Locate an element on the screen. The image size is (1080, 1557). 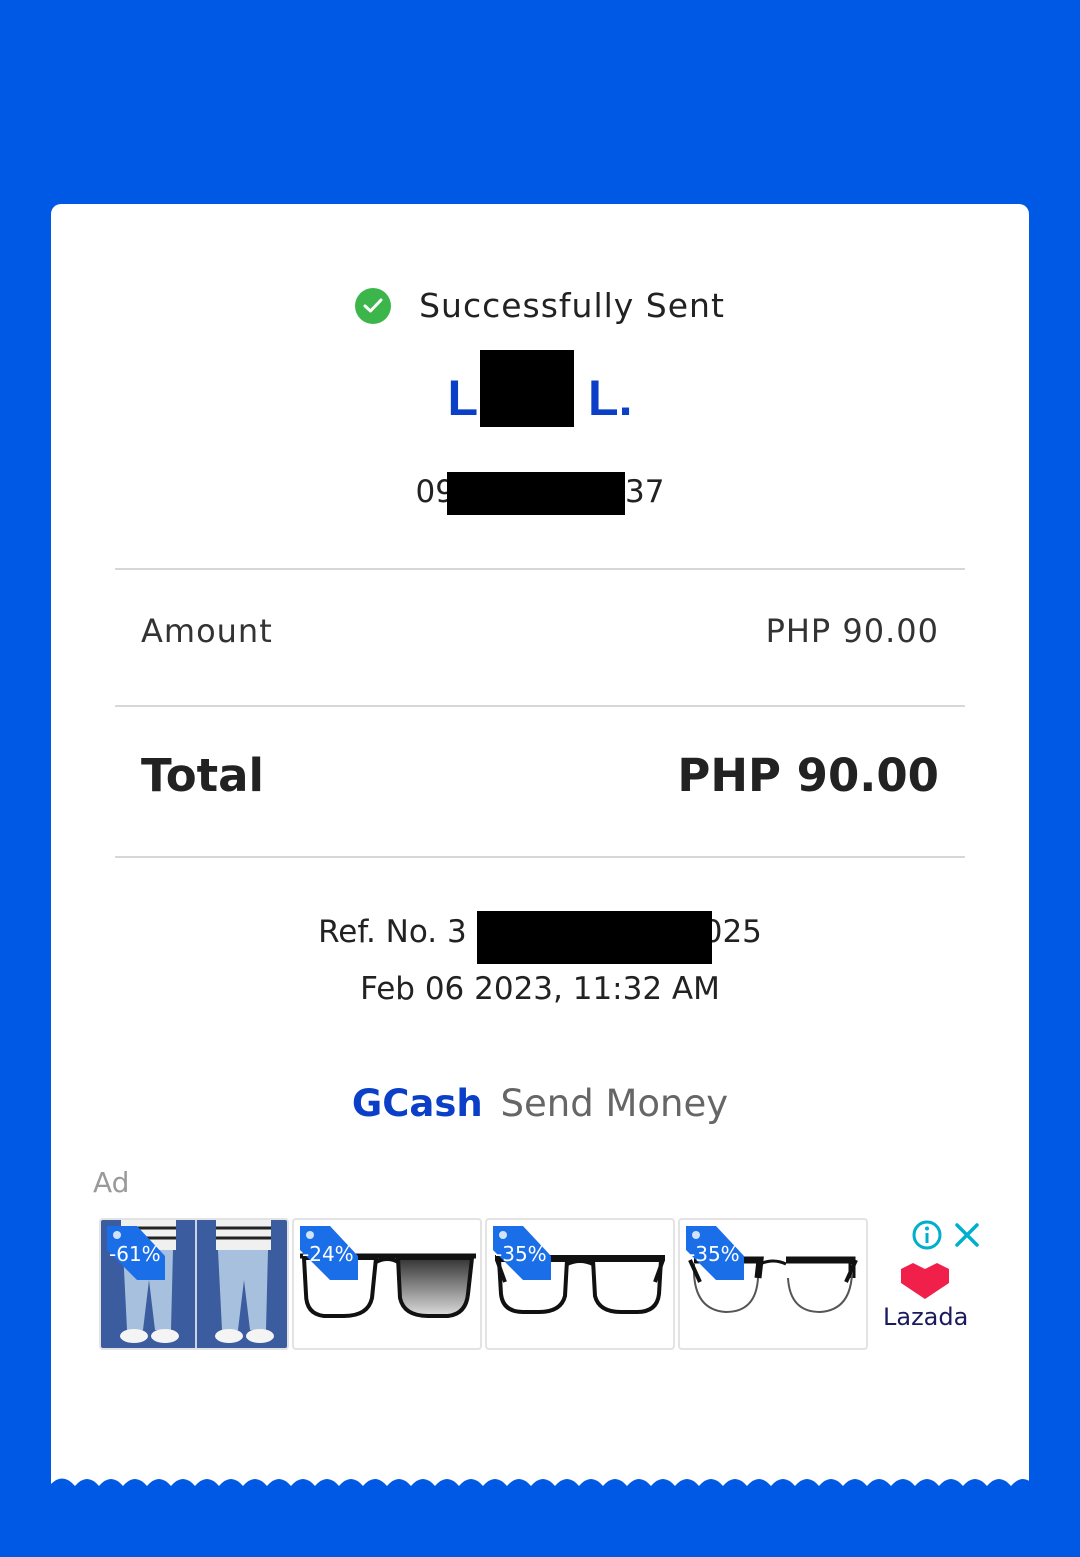
status-row: Successfully Sent is located at coordinates (540, 305).